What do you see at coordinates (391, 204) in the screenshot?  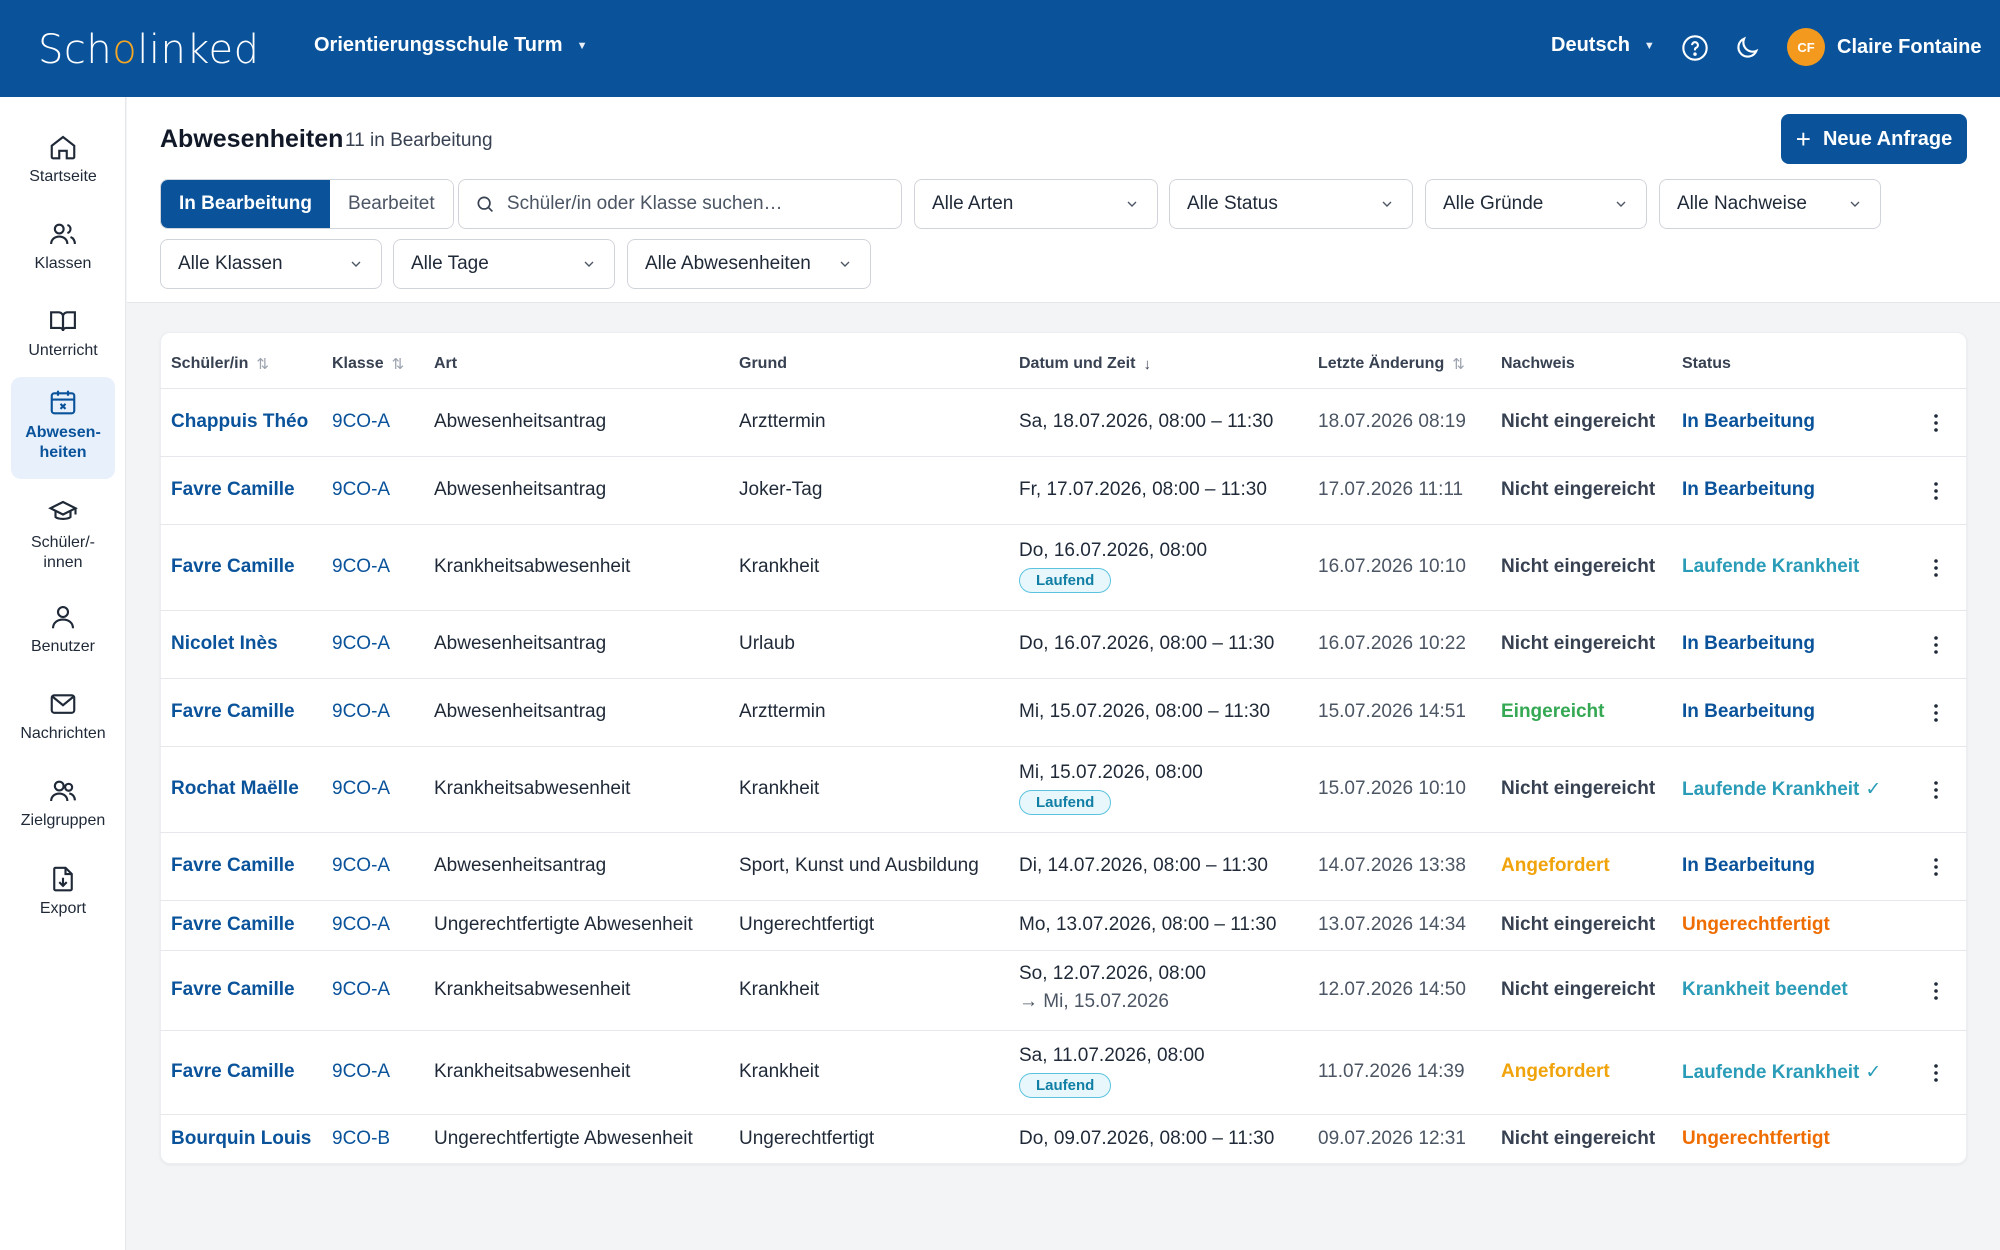 I see `tab-bearbeitet: Bearbeitet` at bounding box center [391, 204].